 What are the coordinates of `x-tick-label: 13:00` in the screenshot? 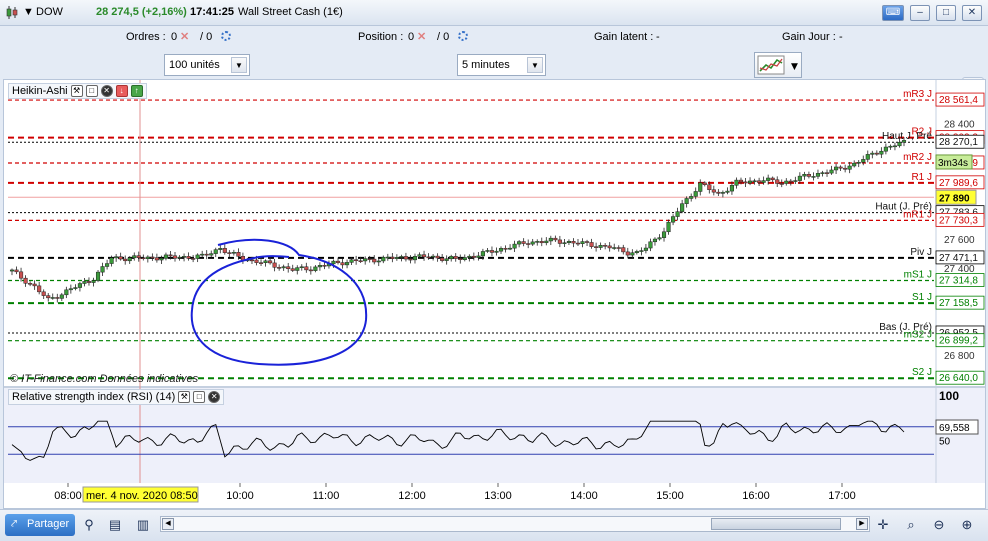 It's located at (498, 496).